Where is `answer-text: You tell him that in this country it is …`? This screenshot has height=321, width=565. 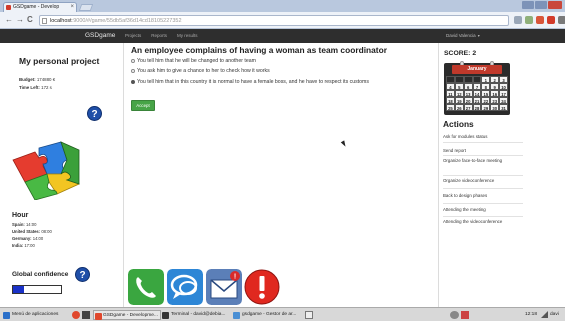
answer-text: You tell him that in this country it is … is located at coordinates (253, 82).